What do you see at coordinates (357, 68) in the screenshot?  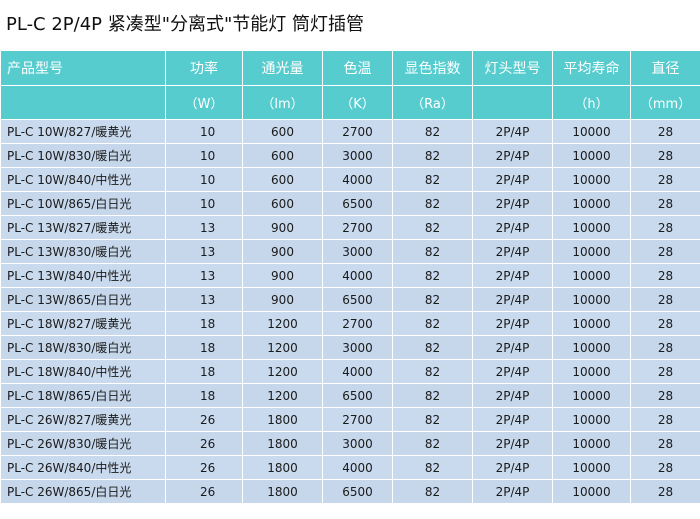 I see `header-cell-color-temp: 色温` at bounding box center [357, 68].